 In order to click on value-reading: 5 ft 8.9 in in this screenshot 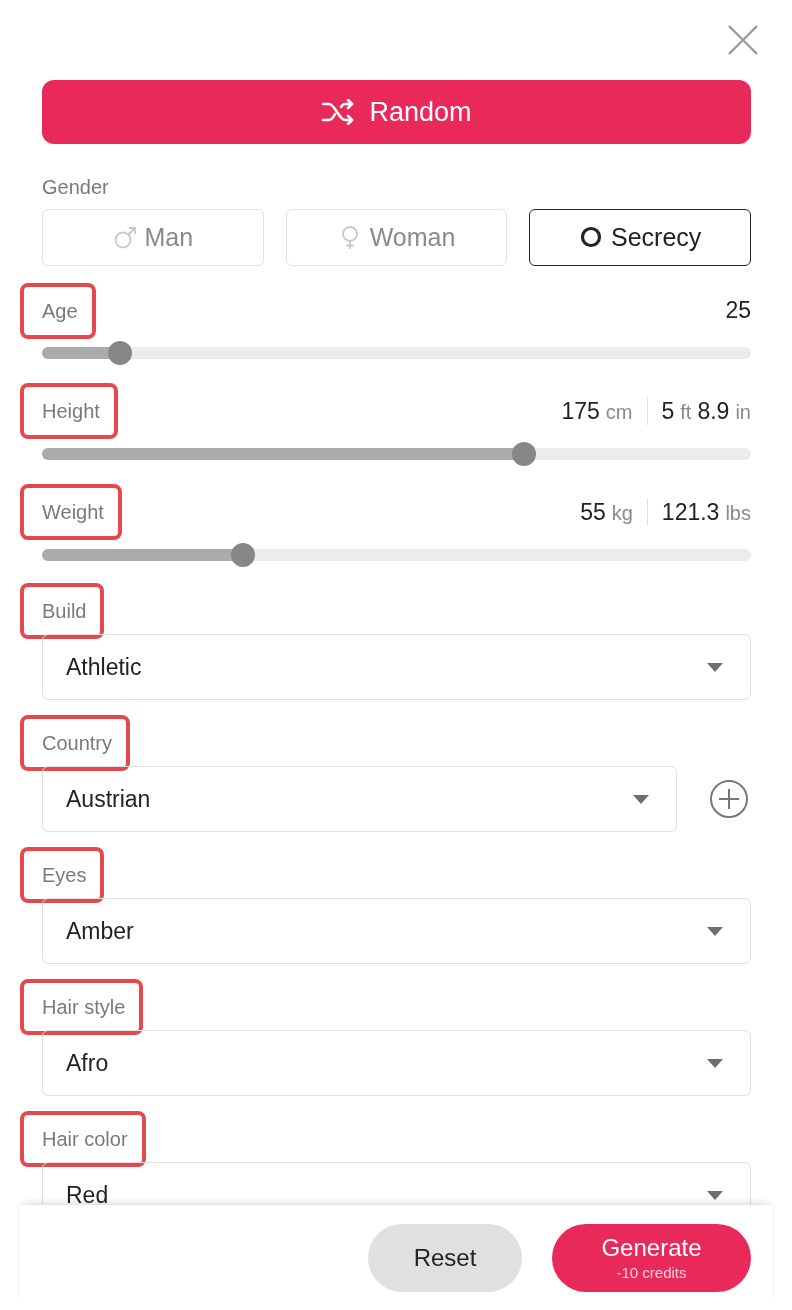, I will do `click(706, 411)`.